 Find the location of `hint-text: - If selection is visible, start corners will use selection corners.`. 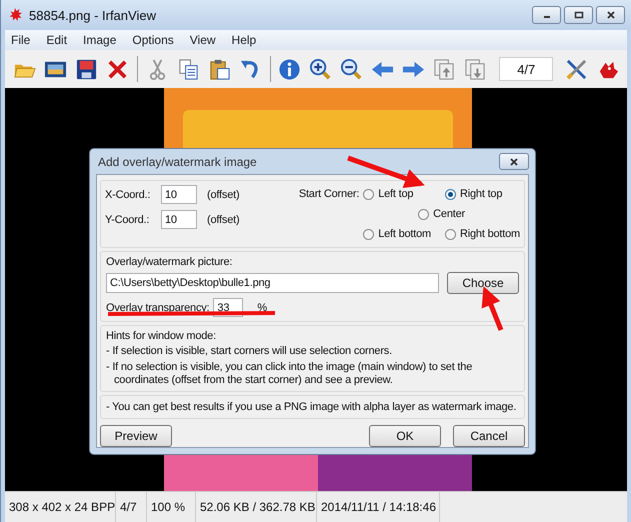

hint-text: - If selection is visible, start corners will use selection corners. is located at coordinates (249, 351).